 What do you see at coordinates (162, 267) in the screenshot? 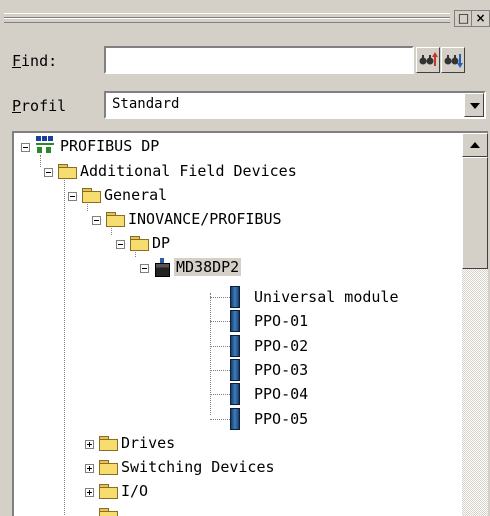
I see `dp-slave-icon` at bounding box center [162, 267].